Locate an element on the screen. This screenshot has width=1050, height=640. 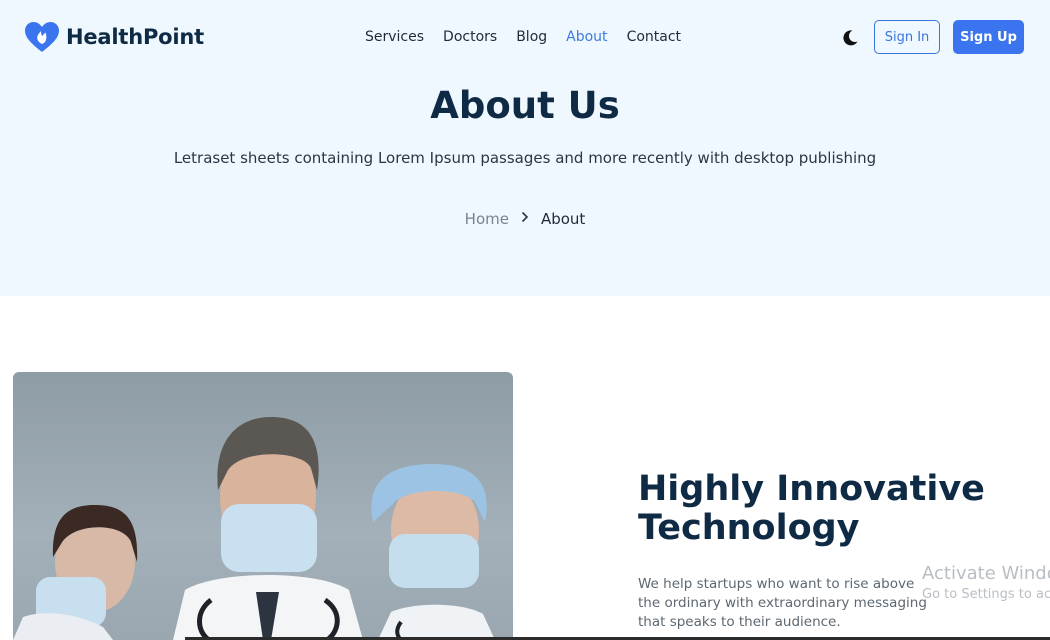
breadcrumb-current: About is located at coordinates (563, 219).